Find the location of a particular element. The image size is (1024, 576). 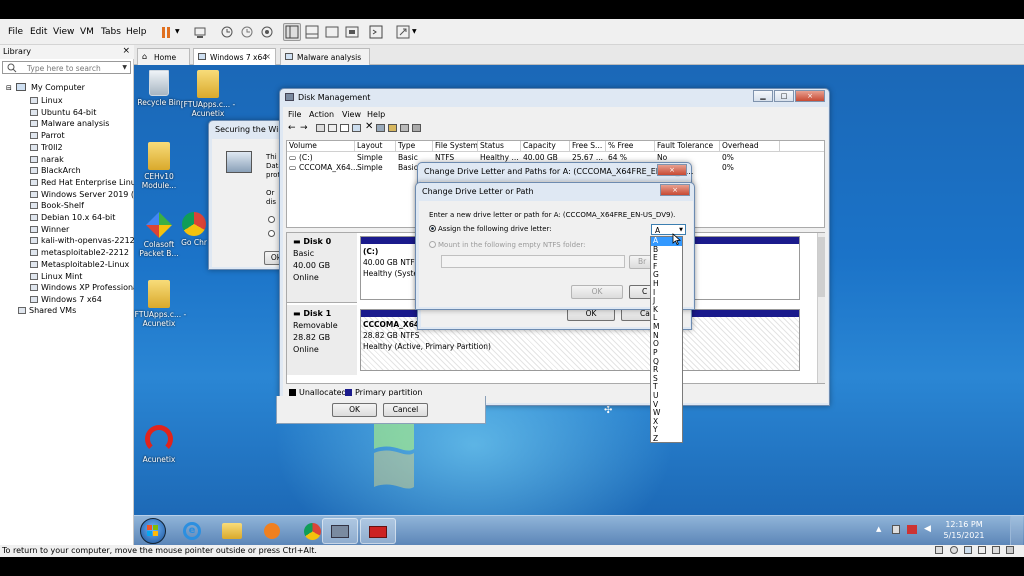

cancel-button: Cancel is located at coordinates (405, 410).